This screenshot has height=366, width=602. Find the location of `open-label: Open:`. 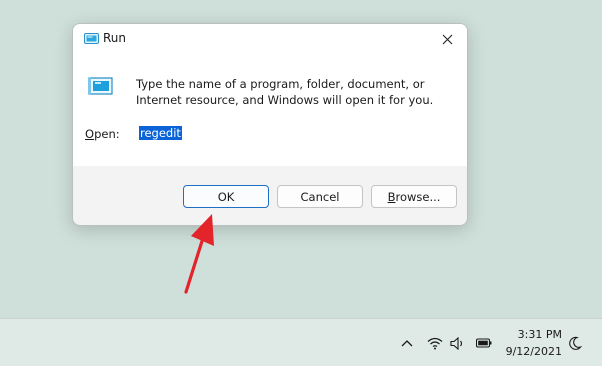

open-label: Open: is located at coordinates (102, 134).